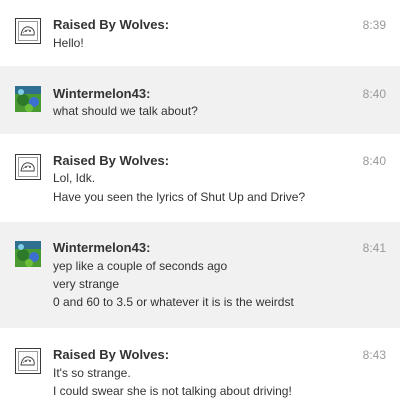 The width and height of the screenshot is (400, 416). I want to click on message-line: very strange, so click(86, 284).